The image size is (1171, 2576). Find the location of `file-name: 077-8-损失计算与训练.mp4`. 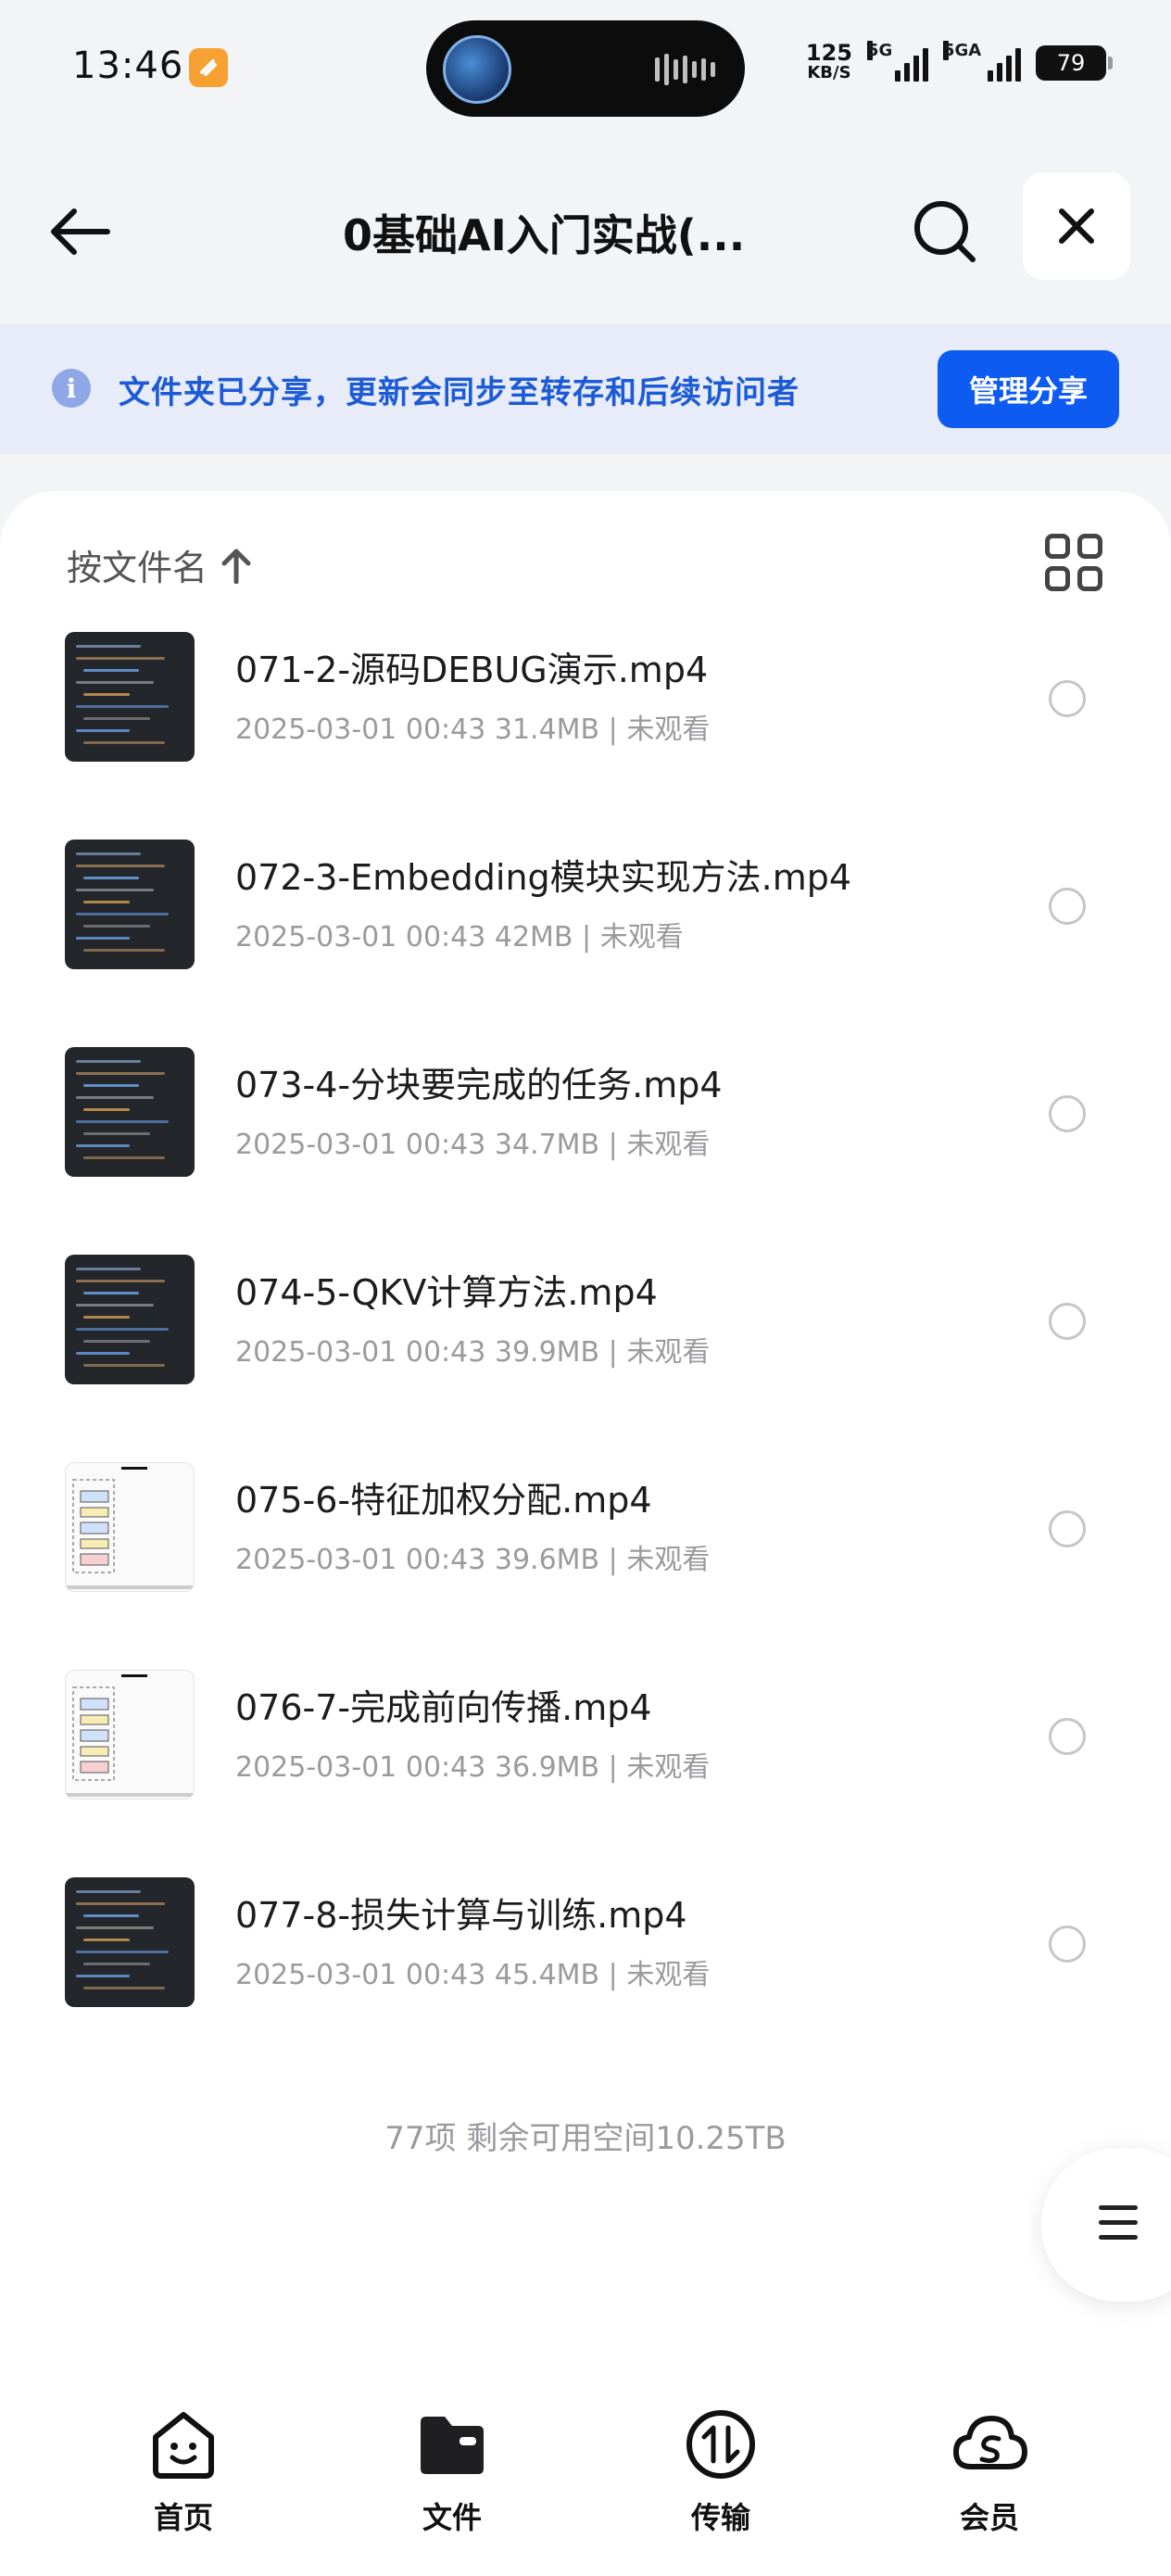

file-name: 077-8-损失计算与训练.mp4 is located at coordinates (461, 1916).